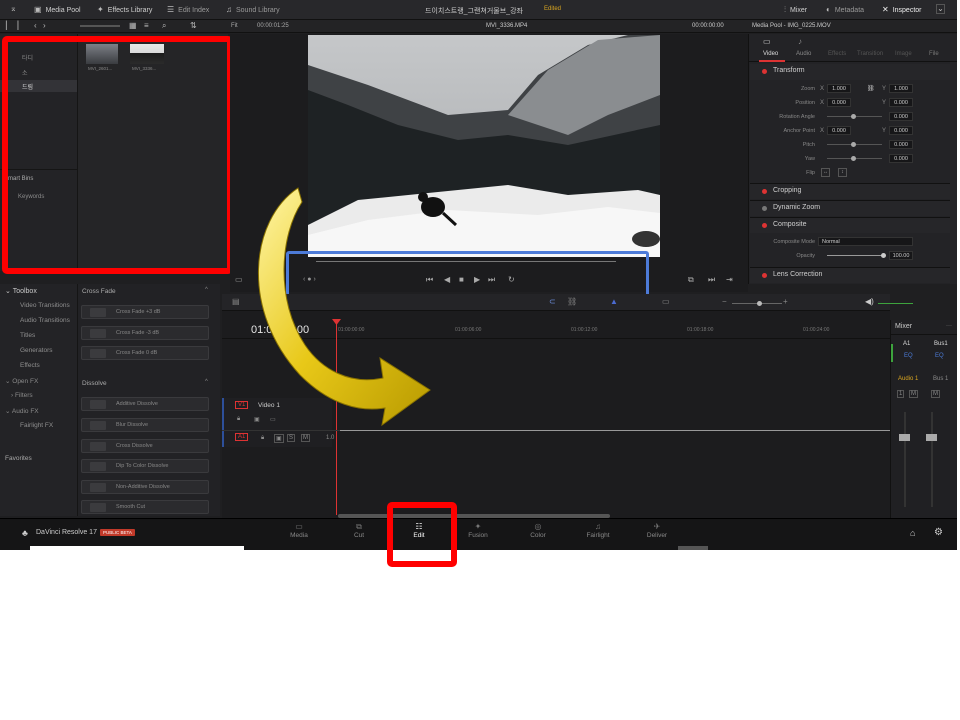 The height and width of the screenshot is (720, 960). What do you see at coordinates (842, 172) in the screenshot?
I see `flip-vertical-icon: ↕` at bounding box center [842, 172].